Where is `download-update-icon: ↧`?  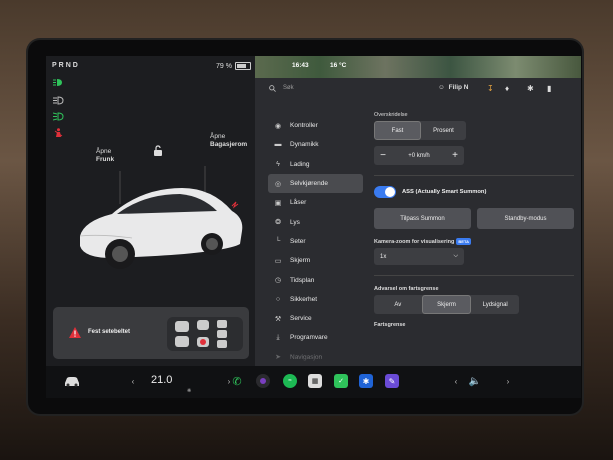 download-update-icon: ↧ is located at coordinates (490, 88).